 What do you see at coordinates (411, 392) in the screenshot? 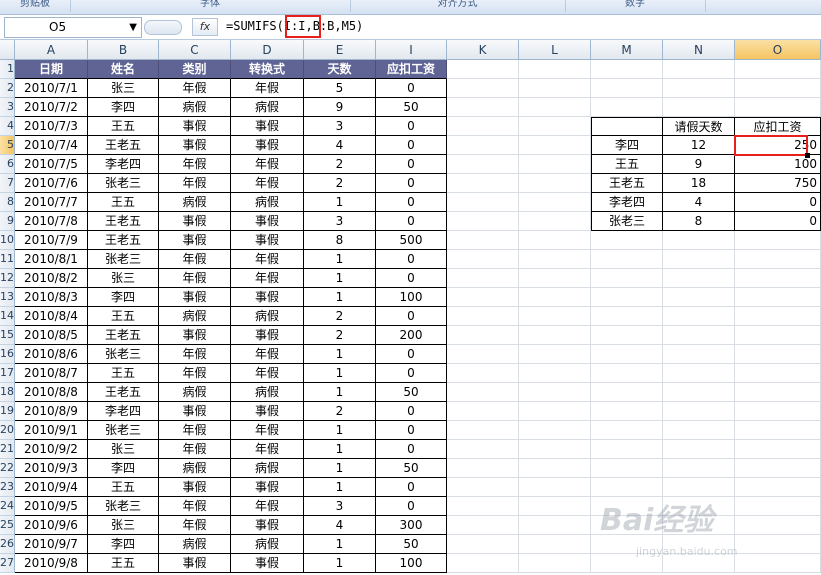
I see `main-table-cell: 50` at bounding box center [411, 392].